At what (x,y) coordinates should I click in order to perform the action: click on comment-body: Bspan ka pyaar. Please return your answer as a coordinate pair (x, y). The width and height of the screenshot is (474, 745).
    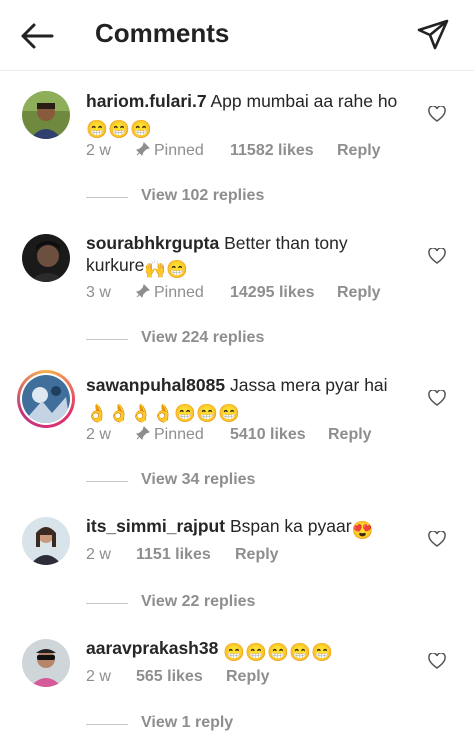
    Looking at the image, I should click on (290, 526).